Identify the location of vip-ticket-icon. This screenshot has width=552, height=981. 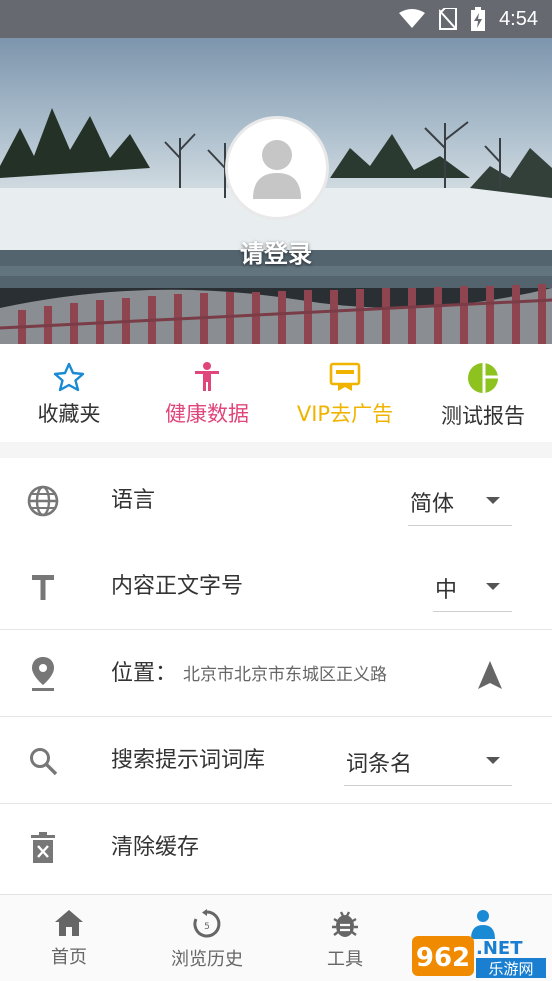
(345, 376).